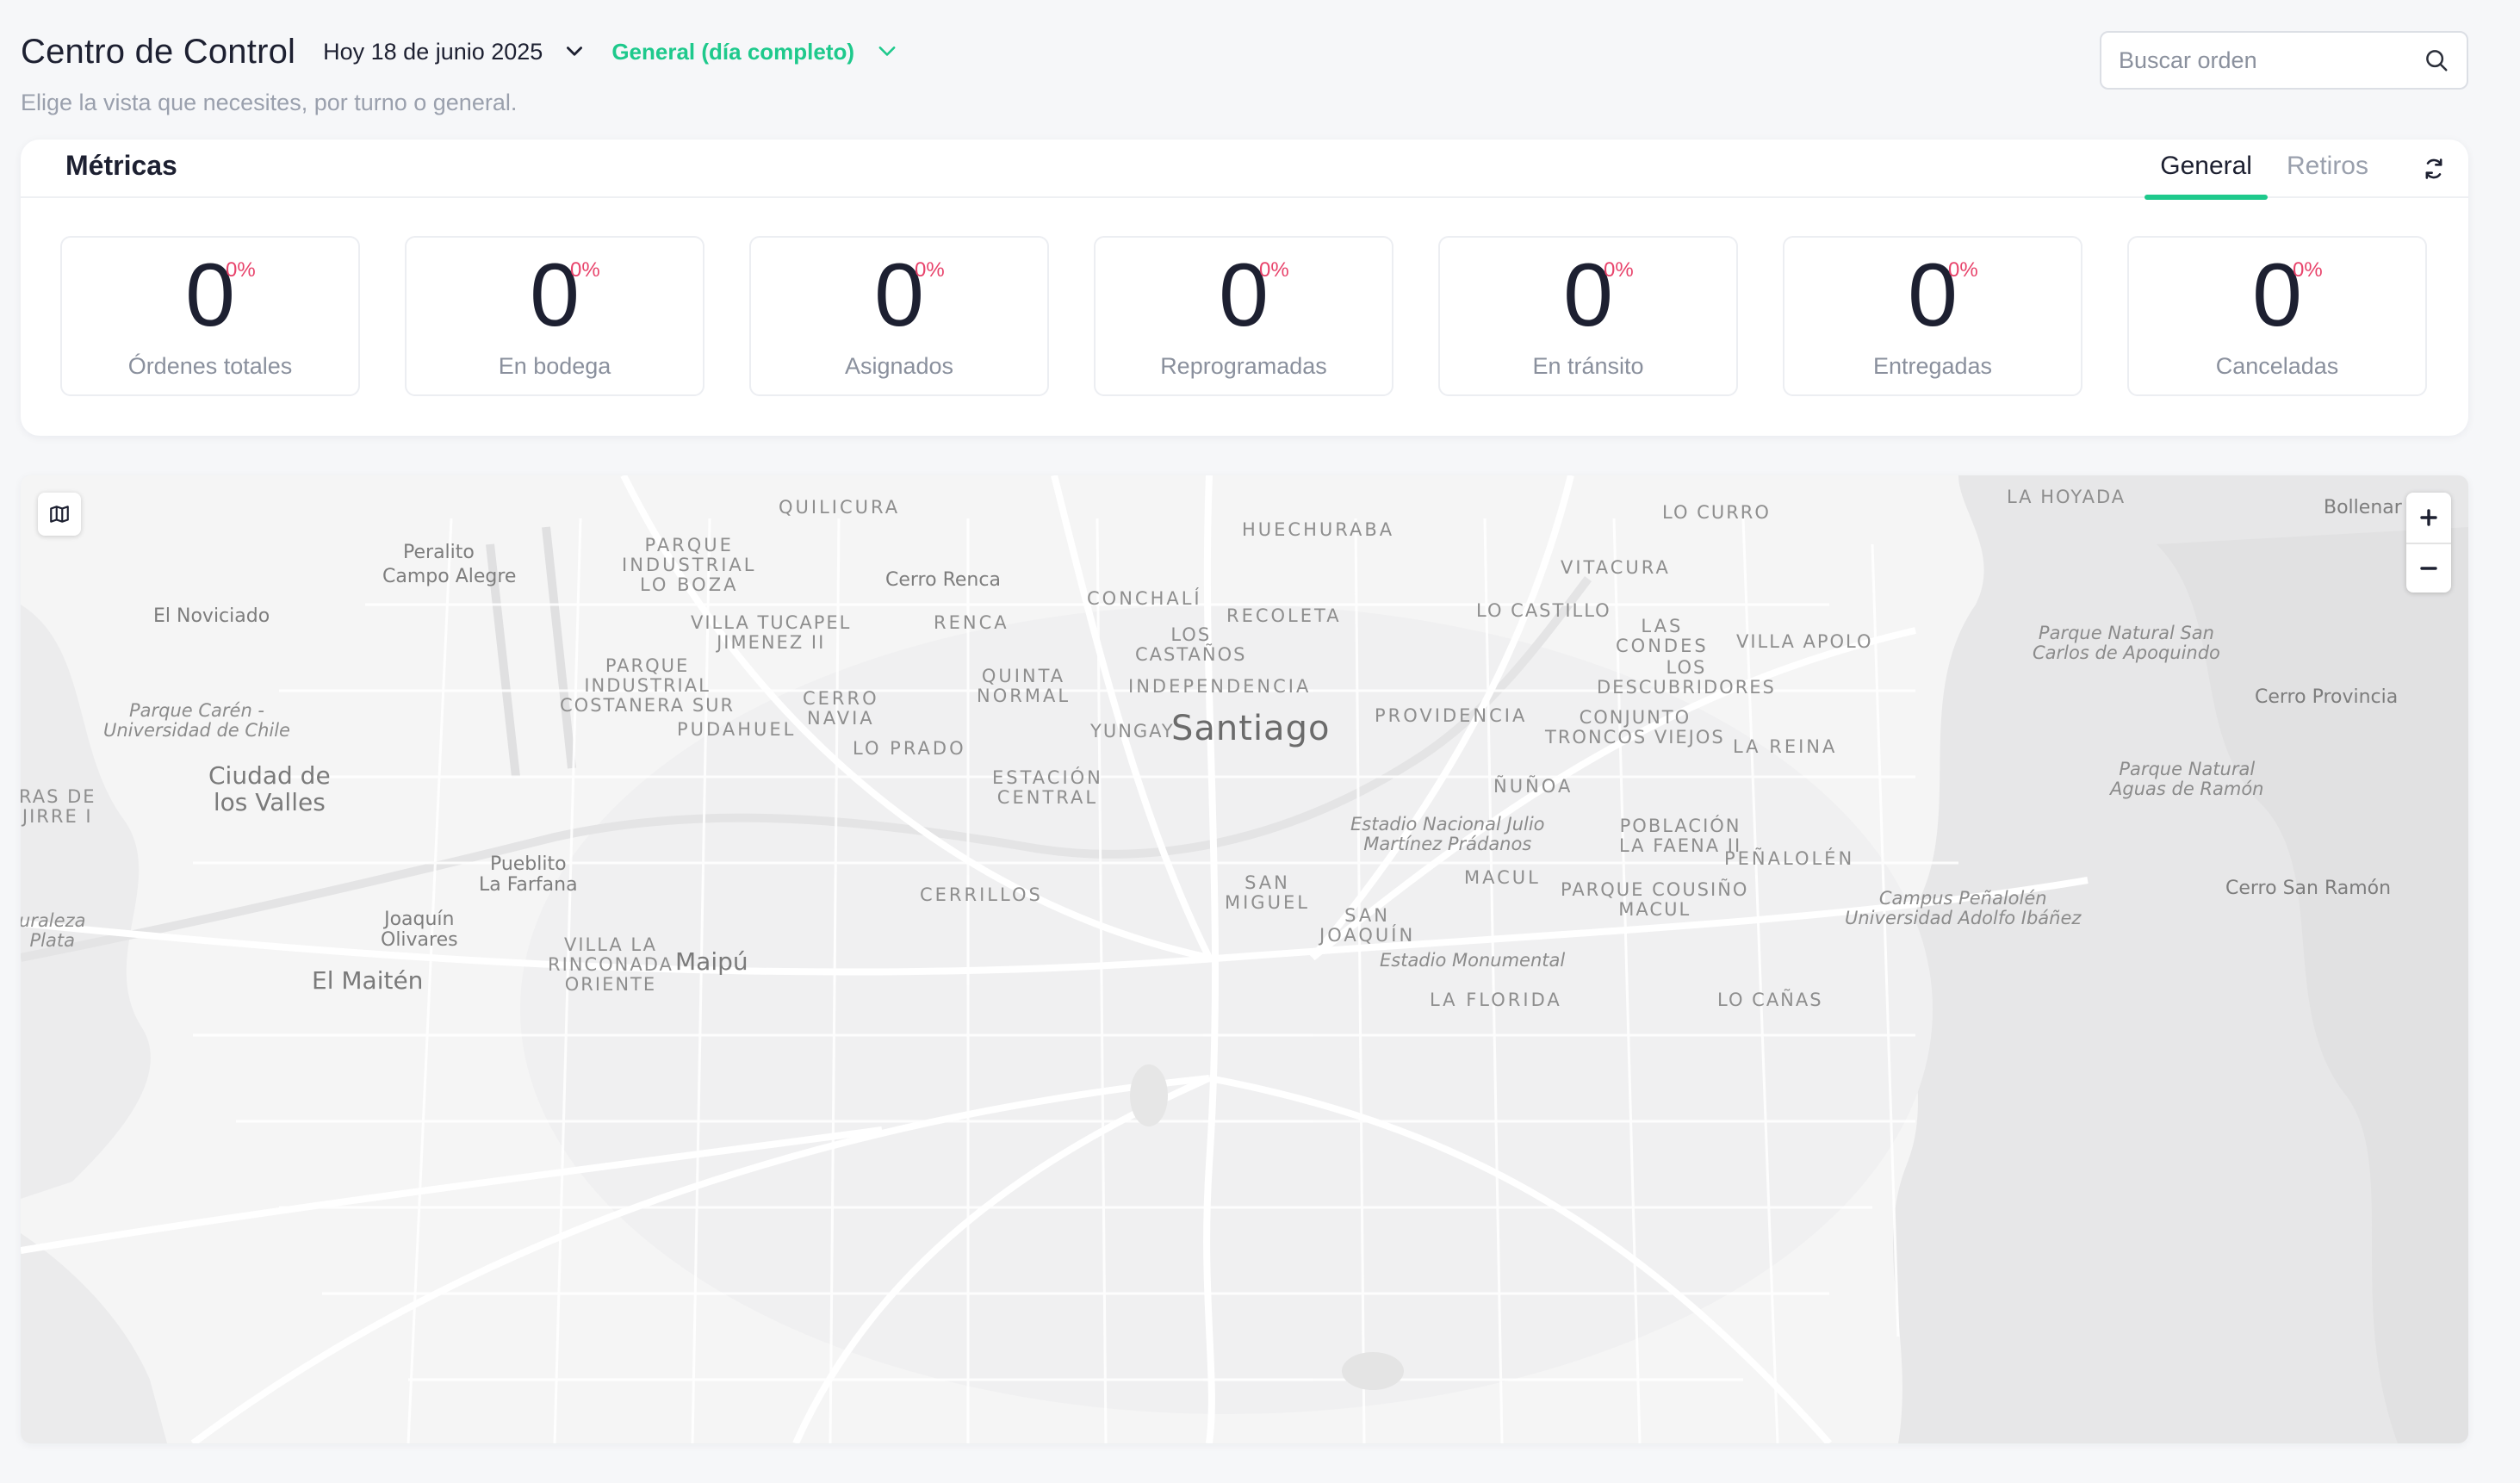 The height and width of the screenshot is (1483, 2520). I want to click on map-label: QUILICURA, so click(840, 507).